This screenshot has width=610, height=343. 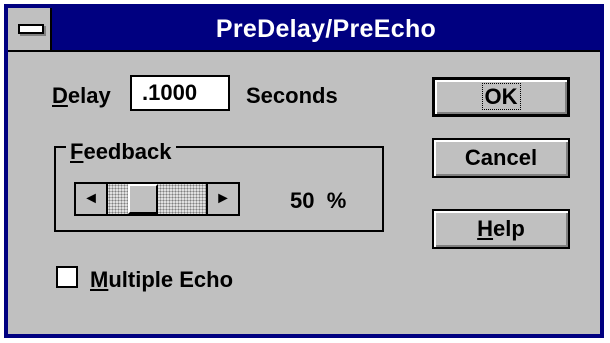 I want to click on delay-input: .1000, so click(x=180, y=93).